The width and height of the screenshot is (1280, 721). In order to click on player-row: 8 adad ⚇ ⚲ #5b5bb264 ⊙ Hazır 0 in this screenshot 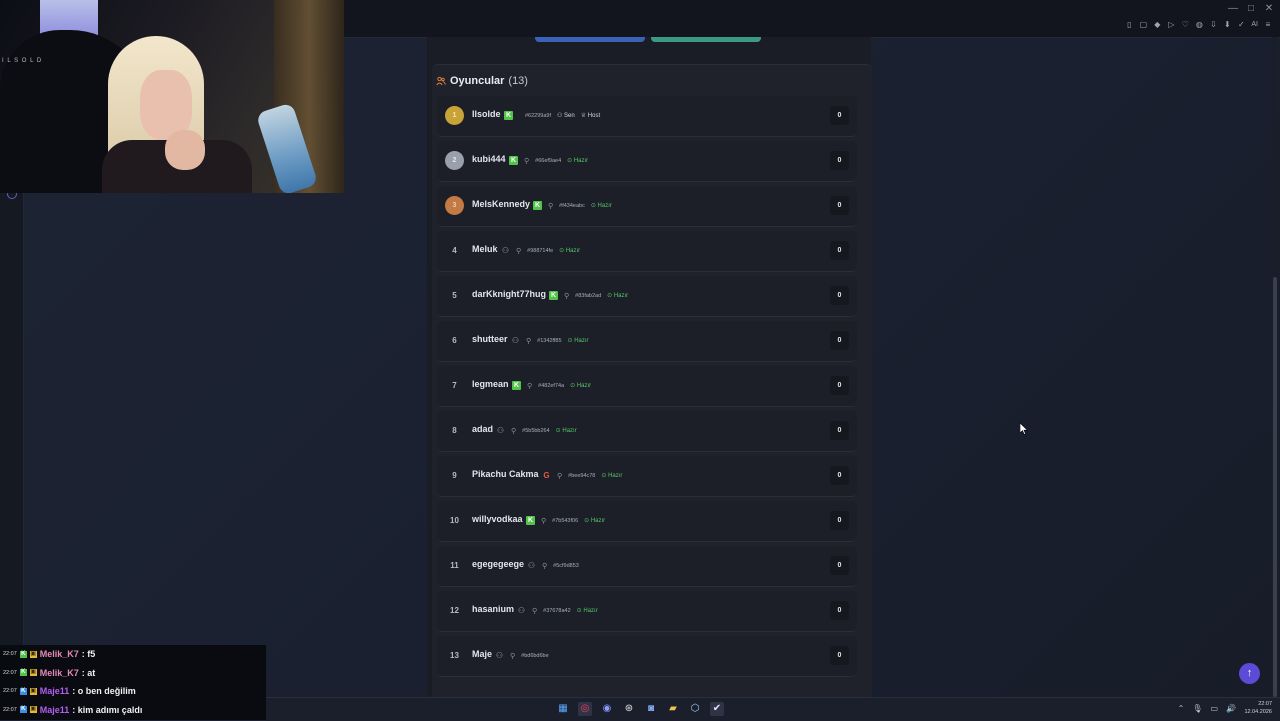, I will do `click(647, 431)`.